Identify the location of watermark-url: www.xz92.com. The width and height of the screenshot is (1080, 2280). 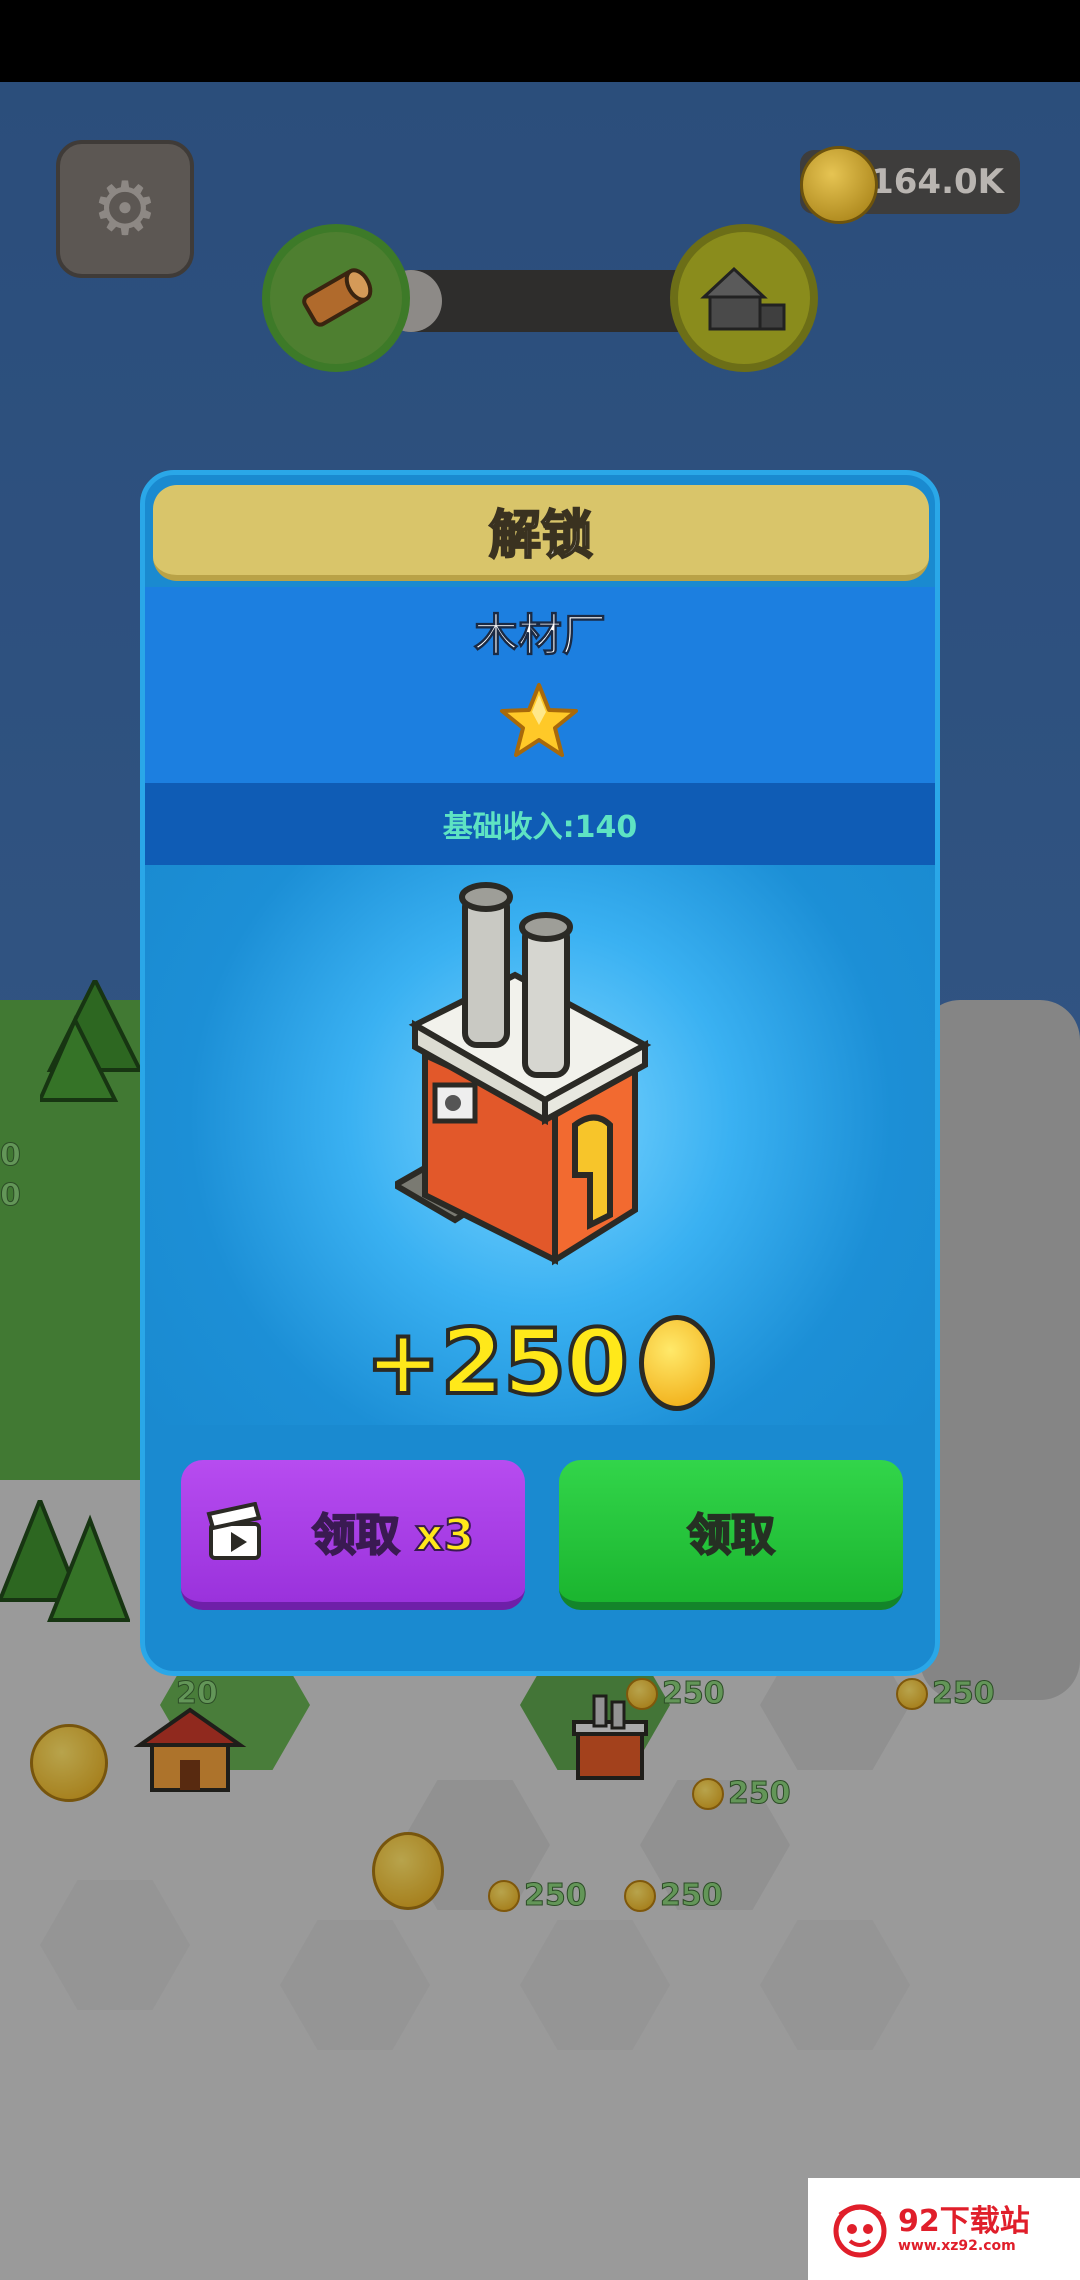
(957, 2245).